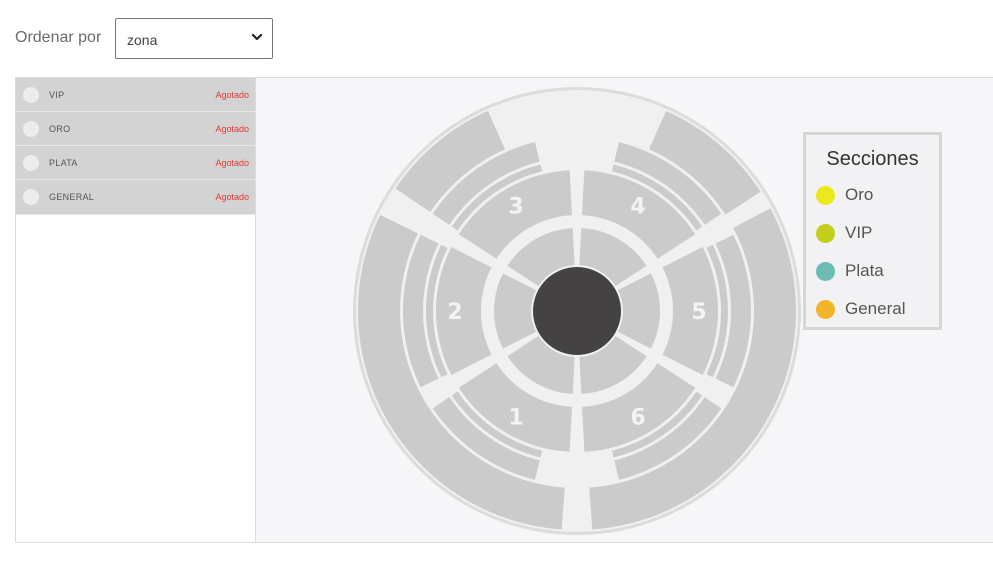 Image resolution: width=993 pixels, height=568 pixels. What do you see at coordinates (257, 37) in the screenshot?
I see `chevron-down-icon` at bounding box center [257, 37].